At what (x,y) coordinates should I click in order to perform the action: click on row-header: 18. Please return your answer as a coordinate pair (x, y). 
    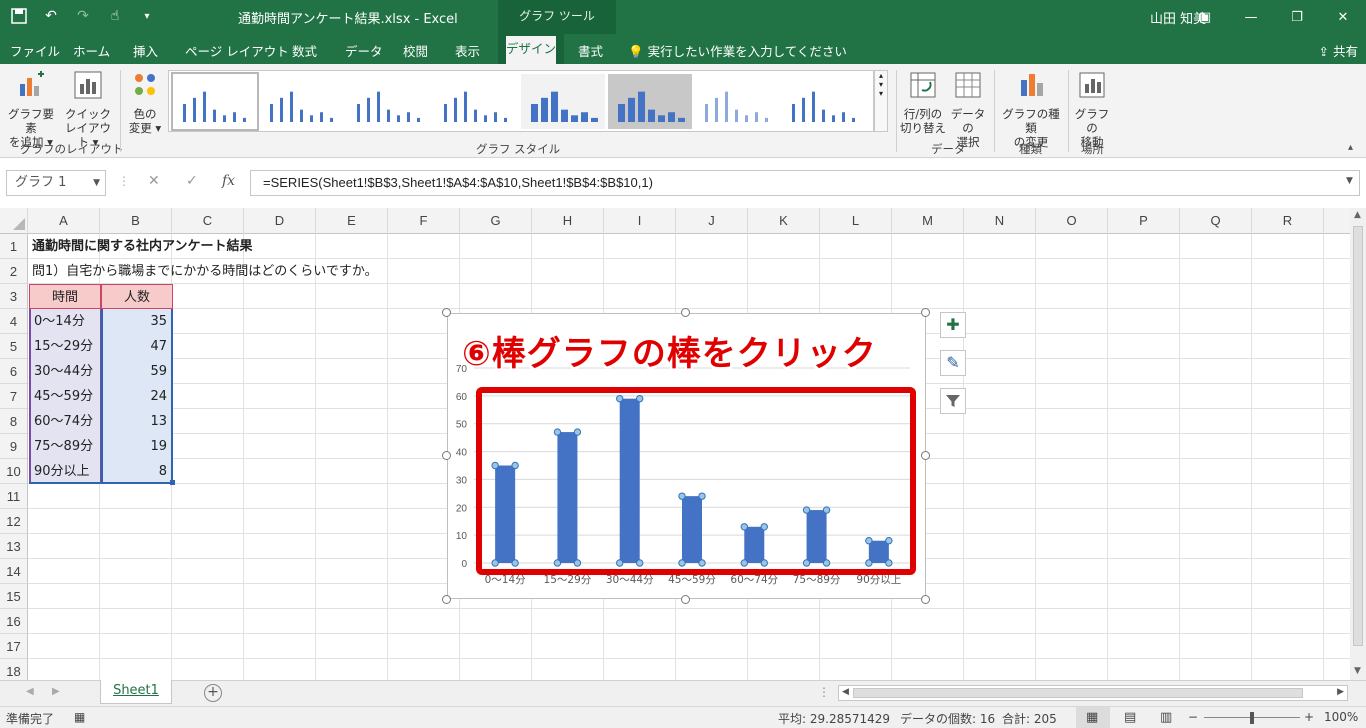
    Looking at the image, I should click on (14, 669).